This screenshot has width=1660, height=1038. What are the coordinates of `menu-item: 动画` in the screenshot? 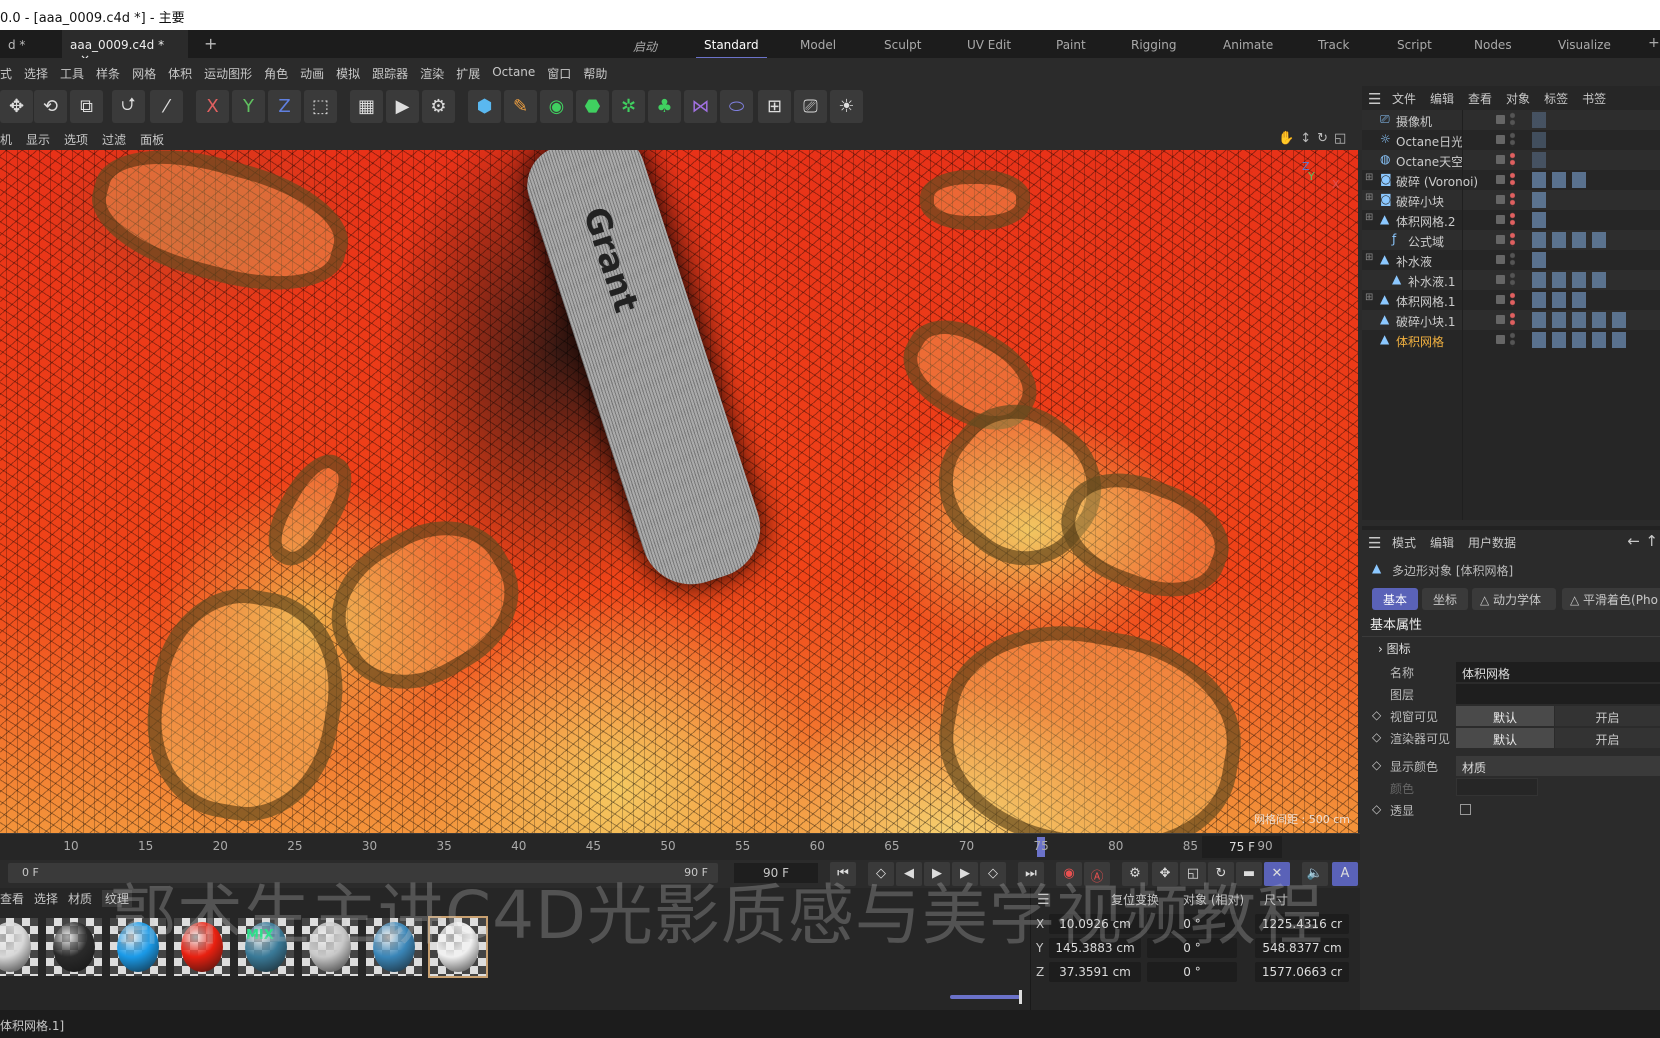 It's located at (312, 75).